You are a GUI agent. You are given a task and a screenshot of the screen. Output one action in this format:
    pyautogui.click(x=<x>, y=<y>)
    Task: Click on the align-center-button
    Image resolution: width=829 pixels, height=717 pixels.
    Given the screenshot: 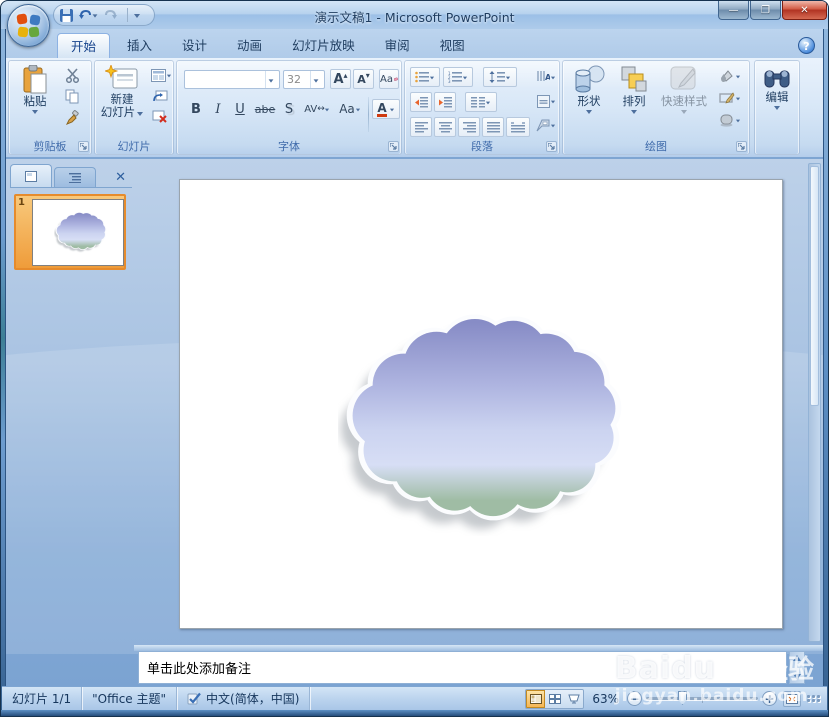 What is the action you would take?
    pyautogui.click(x=445, y=127)
    